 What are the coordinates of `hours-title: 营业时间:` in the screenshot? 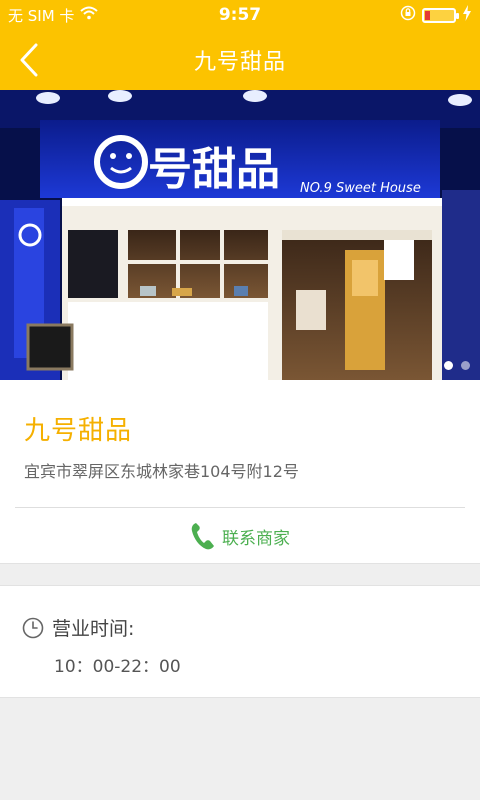 It's located at (93, 629).